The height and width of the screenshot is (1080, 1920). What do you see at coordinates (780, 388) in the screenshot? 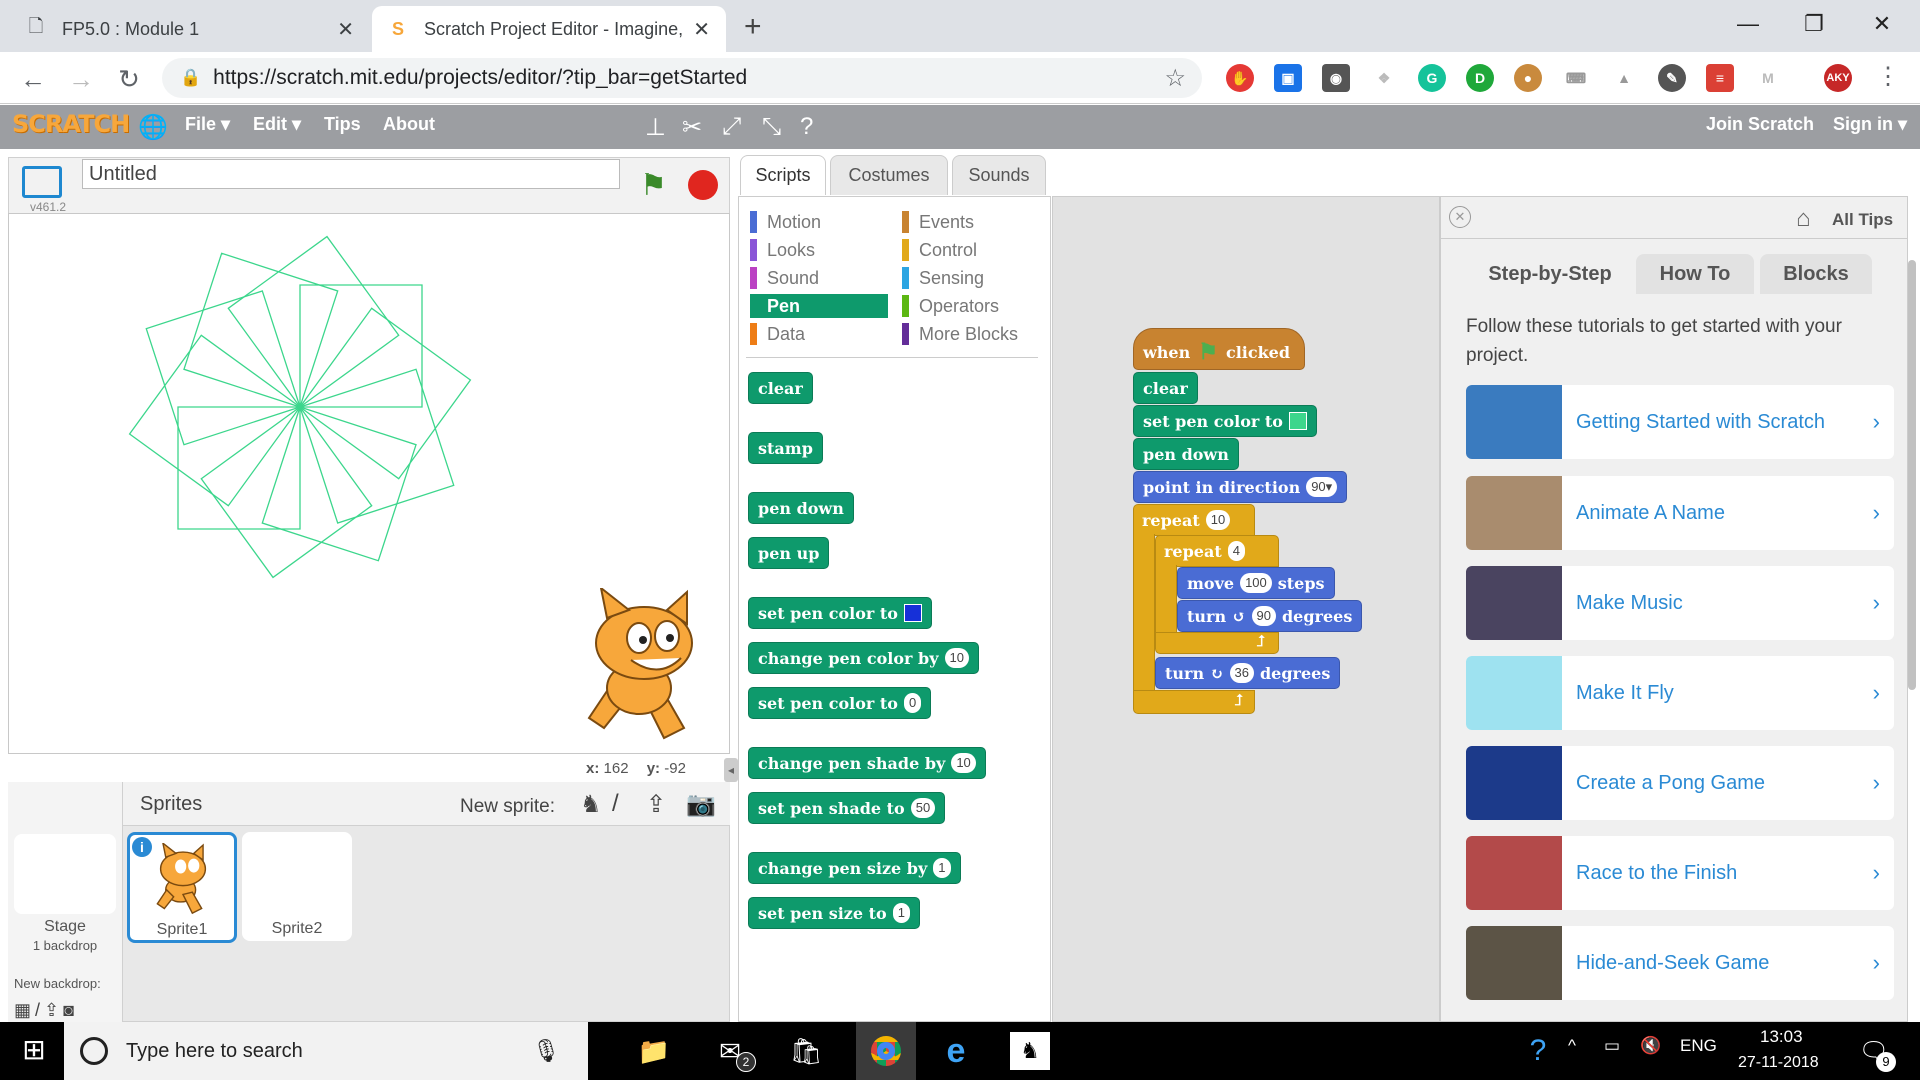
I see `block-clear: clear` at bounding box center [780, 388].